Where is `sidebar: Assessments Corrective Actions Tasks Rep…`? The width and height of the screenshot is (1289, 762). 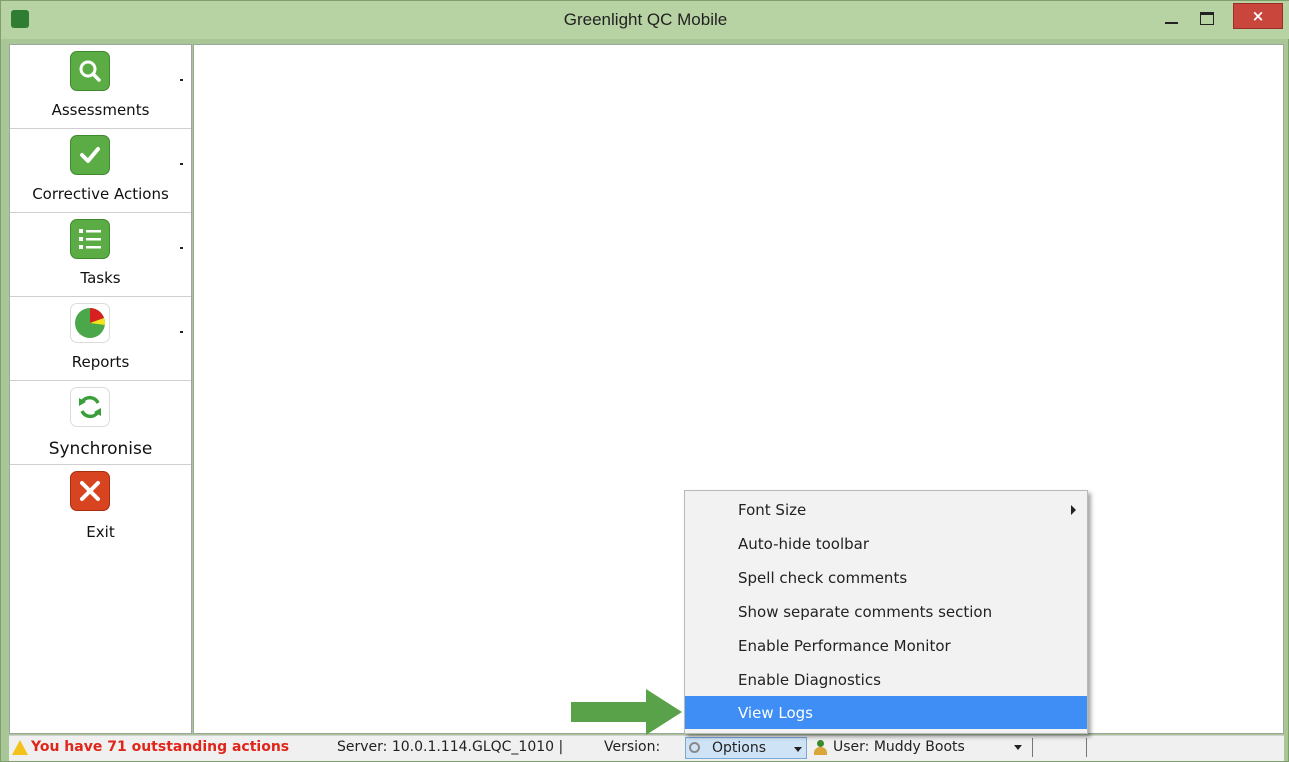 sidebar: Assessments Corrective Actions Tasks Rep… is located at coordinates (100, 389).